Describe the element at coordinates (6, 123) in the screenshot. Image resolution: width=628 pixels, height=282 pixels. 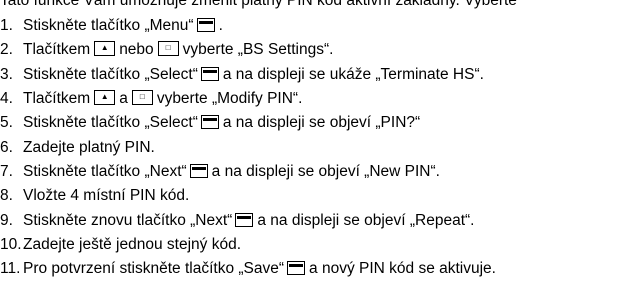
I see `step-number: 5.` at that location.